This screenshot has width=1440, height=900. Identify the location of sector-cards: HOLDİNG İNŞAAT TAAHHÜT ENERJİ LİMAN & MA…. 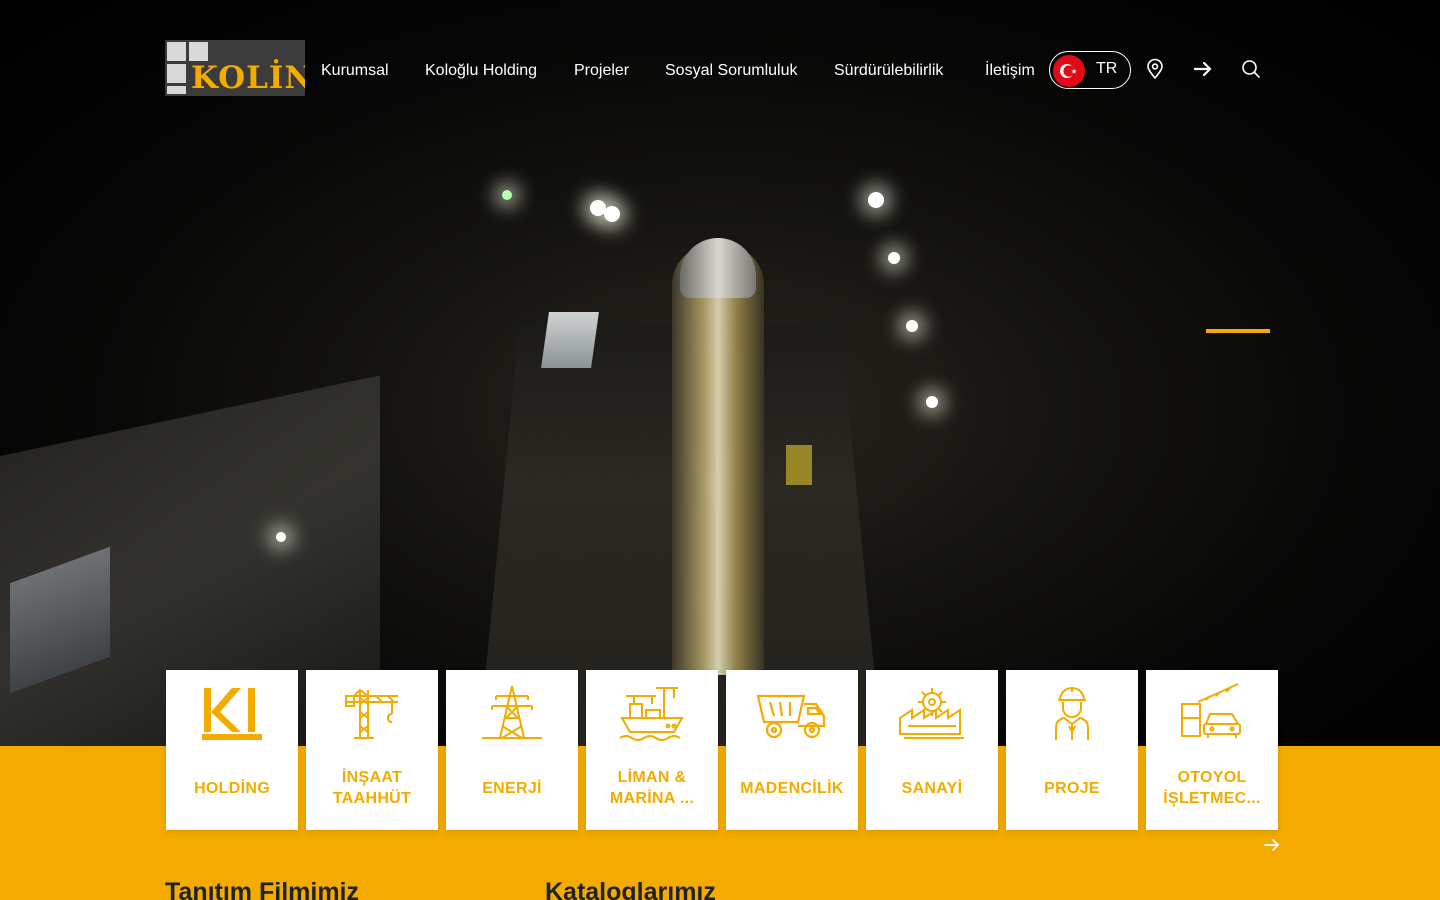
(722, 750).